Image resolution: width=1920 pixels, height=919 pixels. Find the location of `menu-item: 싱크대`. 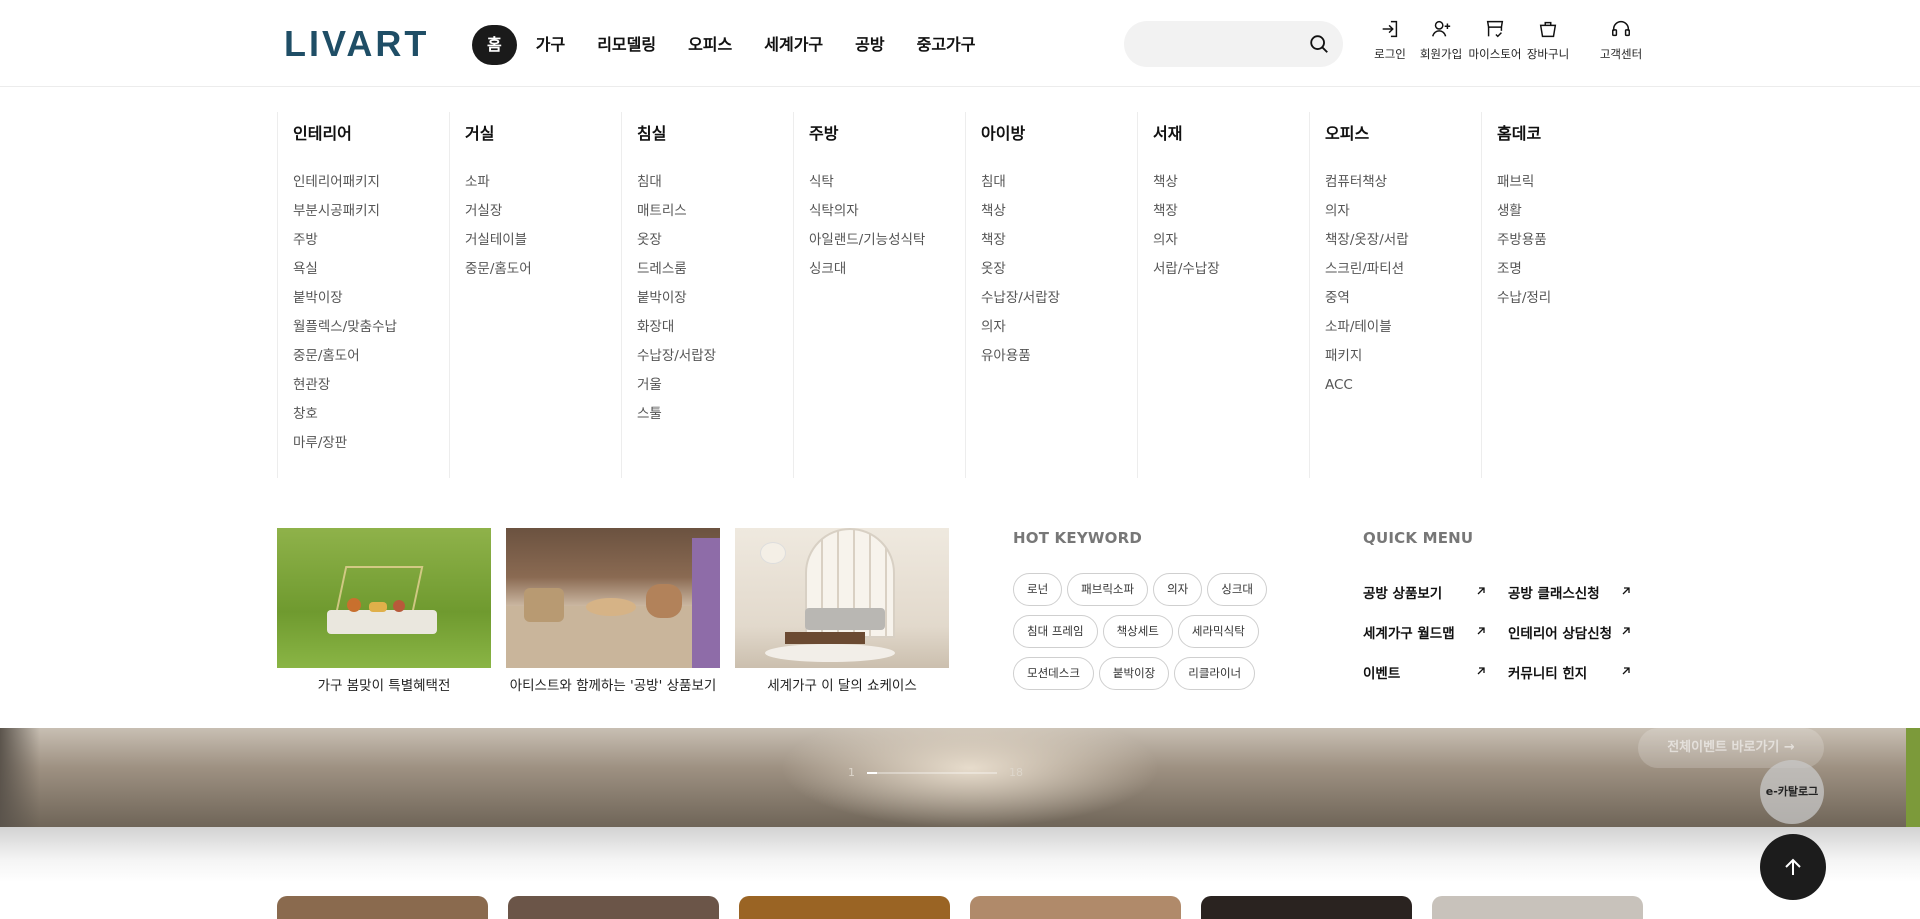

menu-item: 싱크대 is located at coordinates (887, 273).